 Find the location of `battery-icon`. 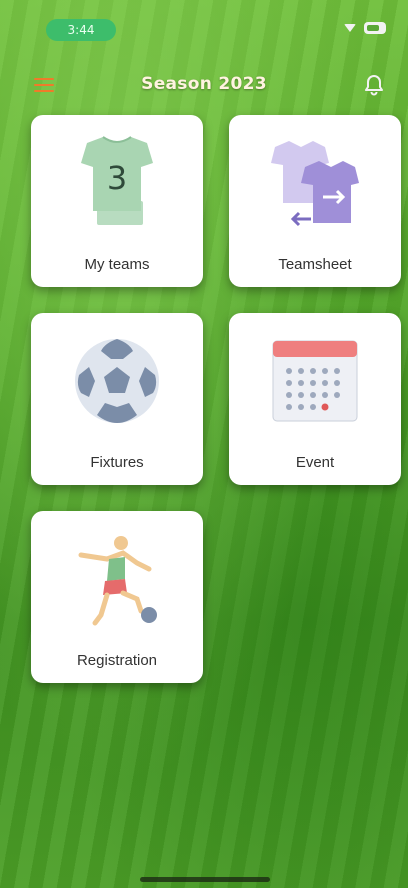

battery-icon is located at coordinates (375, 28).